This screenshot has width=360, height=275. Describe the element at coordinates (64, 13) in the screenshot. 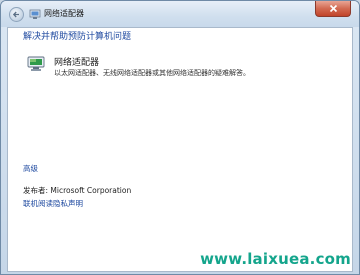

I see `window-title: 网络适配器` at that location.